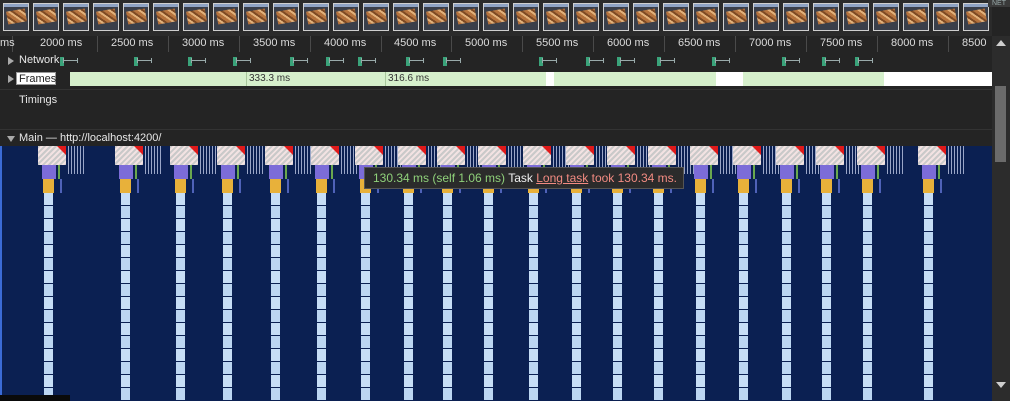 Image resolution: width=1010 pixels, height=401 pixels. I want to click on scroll-up-arrow-icon, so click(1001, 43).